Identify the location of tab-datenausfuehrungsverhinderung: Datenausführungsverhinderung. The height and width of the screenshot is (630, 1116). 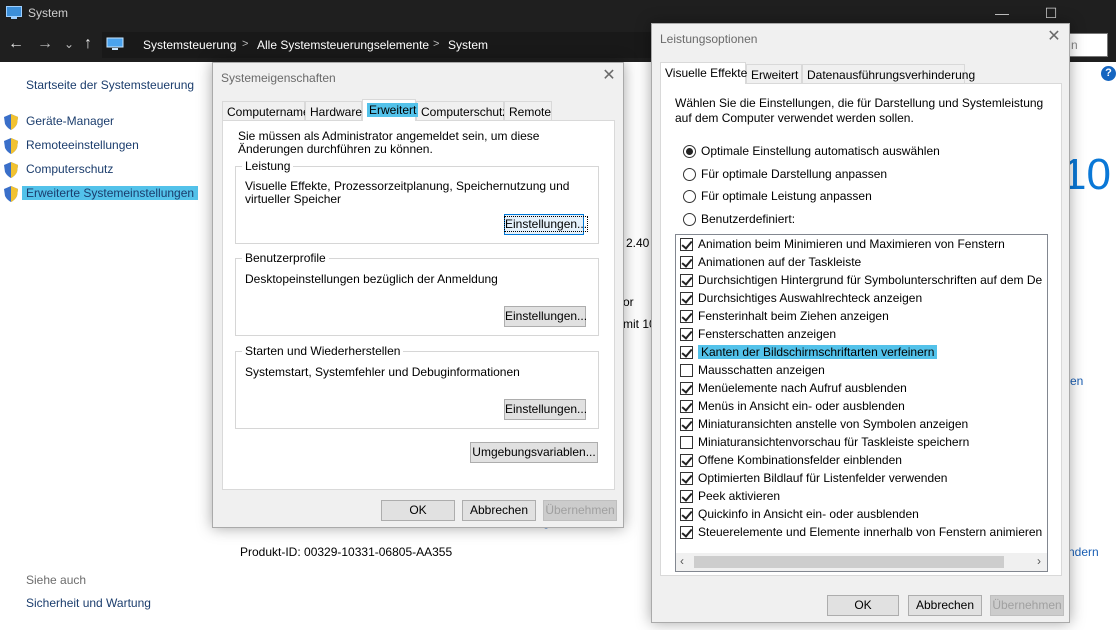
(888, 74).